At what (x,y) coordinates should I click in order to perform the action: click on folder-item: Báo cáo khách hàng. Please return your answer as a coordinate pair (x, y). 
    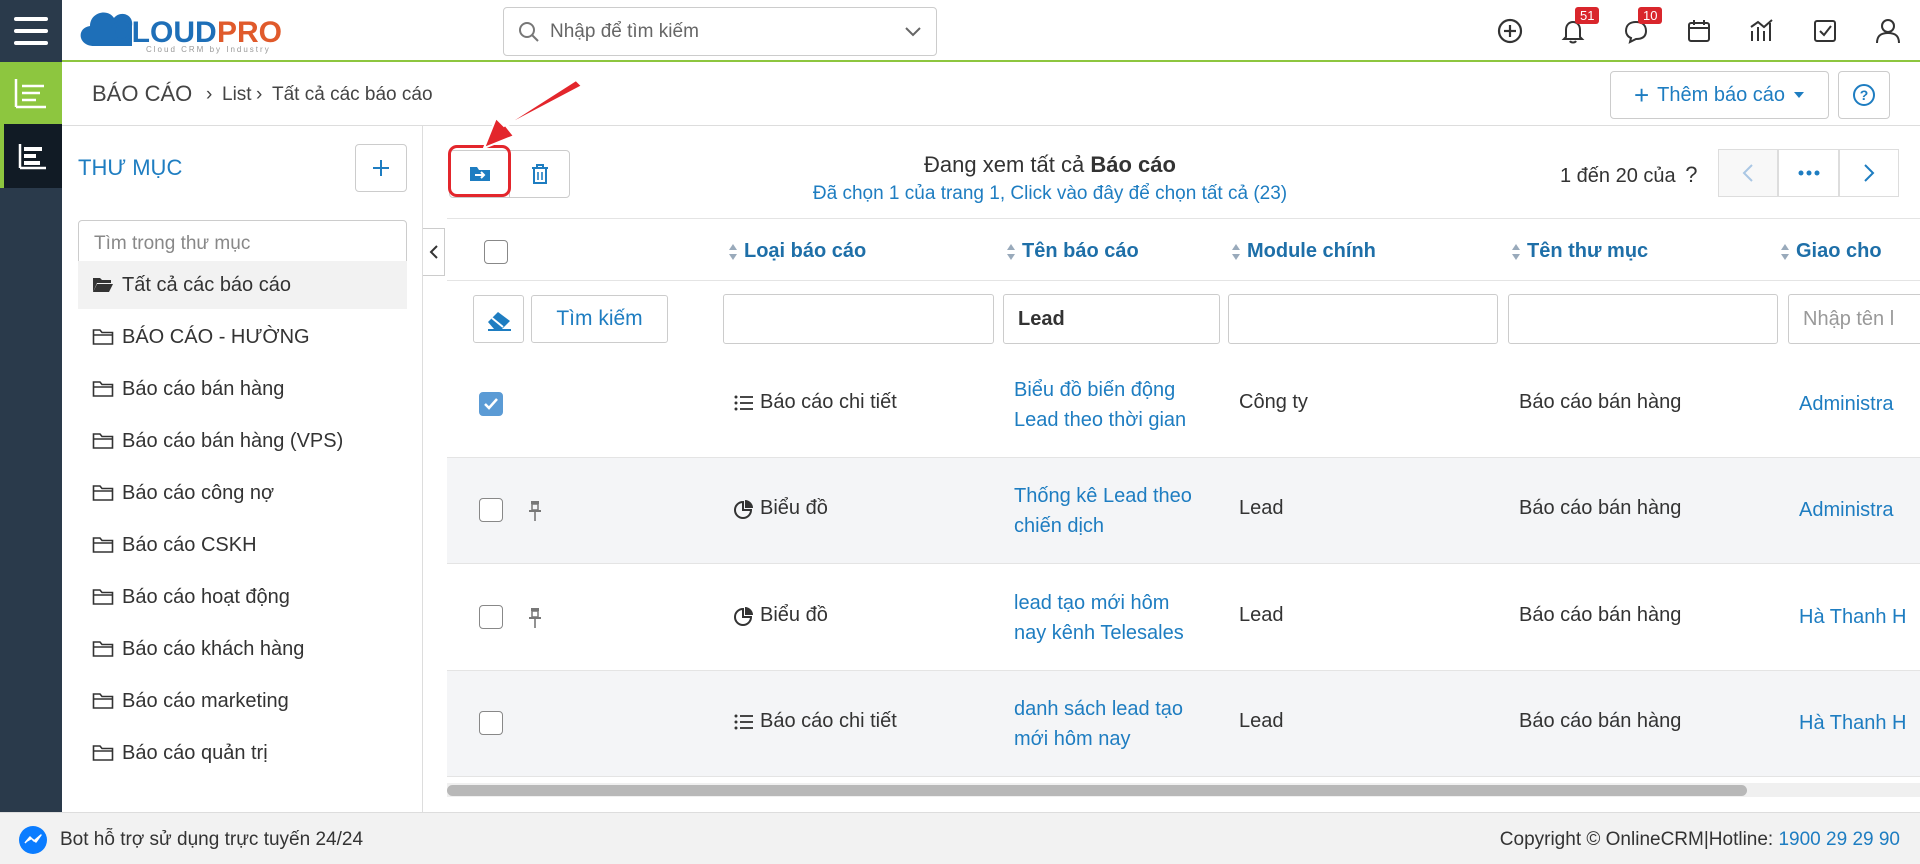
    Looking at the image, I should click on (242, 649).